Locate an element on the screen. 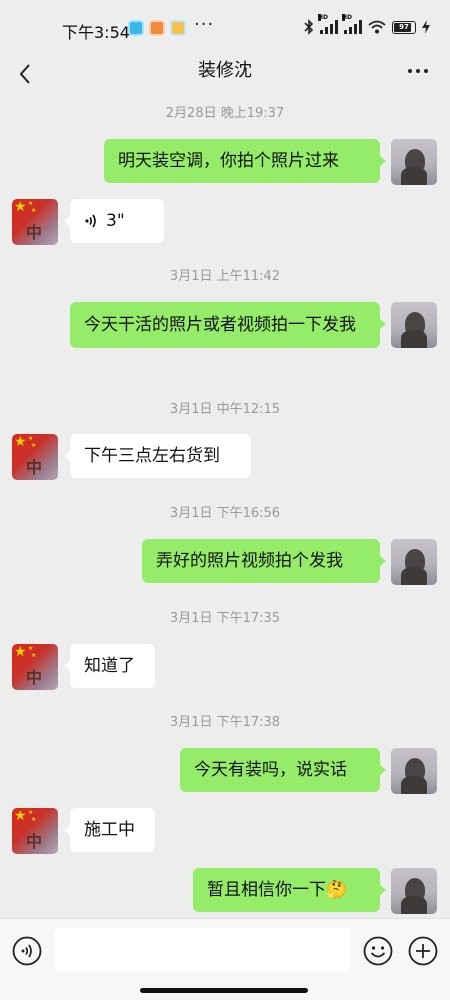 This screenshot has height=1000, width=450. contact-message-bubble: 知道了 is located at coordinates (109, 666).